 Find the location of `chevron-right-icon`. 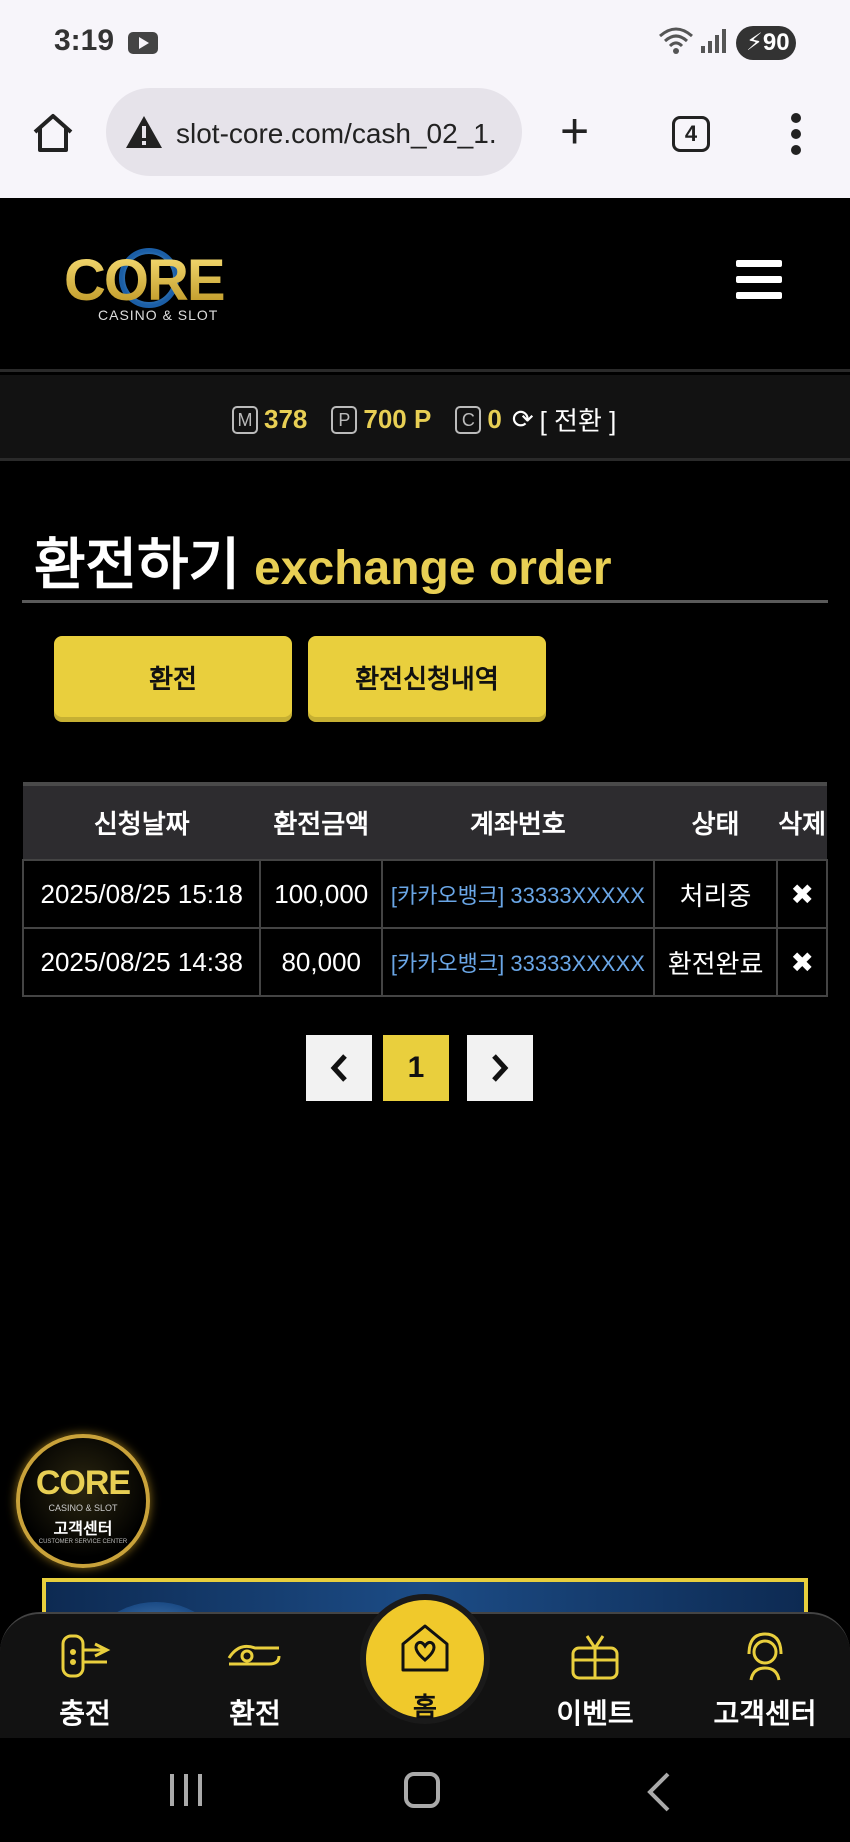

chevron-right-icon is located at coordinates (500, 1068).